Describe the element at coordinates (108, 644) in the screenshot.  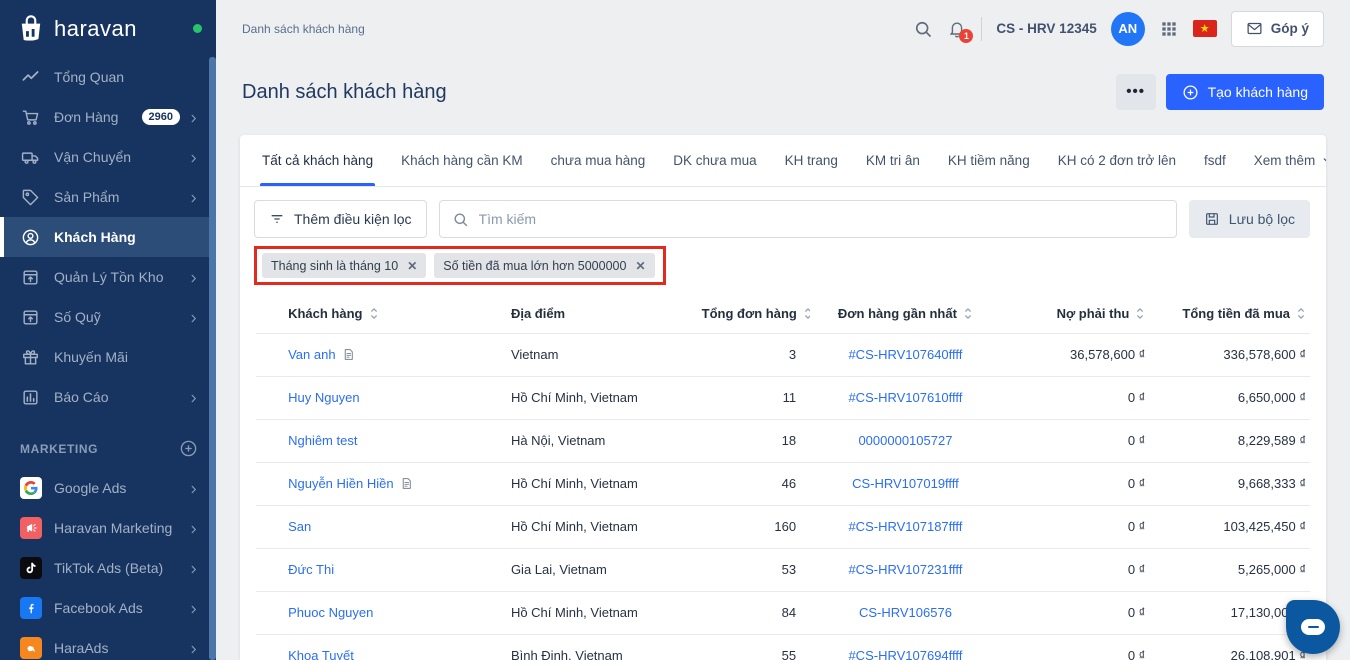
I see `sidebar-item-haraads: HaraAds` at that location.